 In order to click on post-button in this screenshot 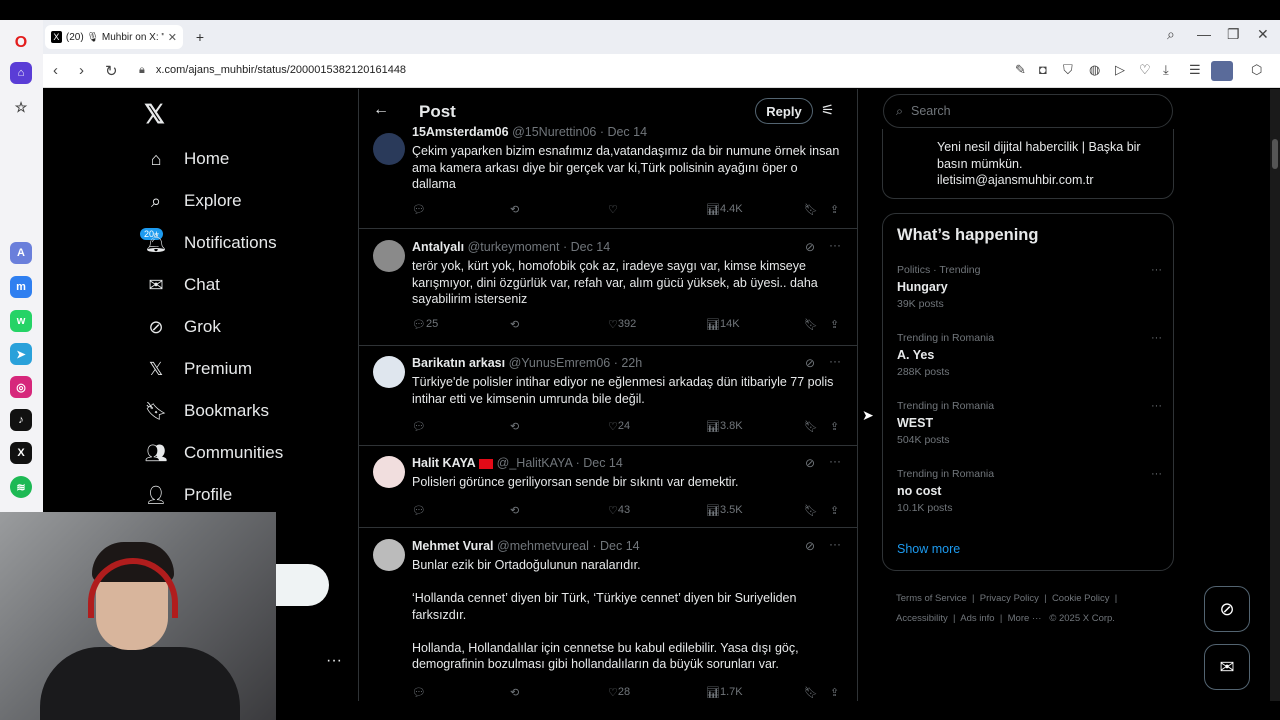, I will do `click(302, 585)`.